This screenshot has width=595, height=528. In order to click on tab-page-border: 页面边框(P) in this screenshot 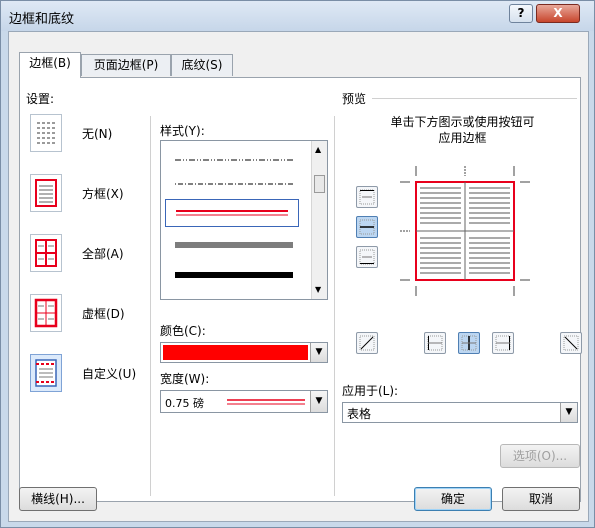, I will do `click(126, 65)`.